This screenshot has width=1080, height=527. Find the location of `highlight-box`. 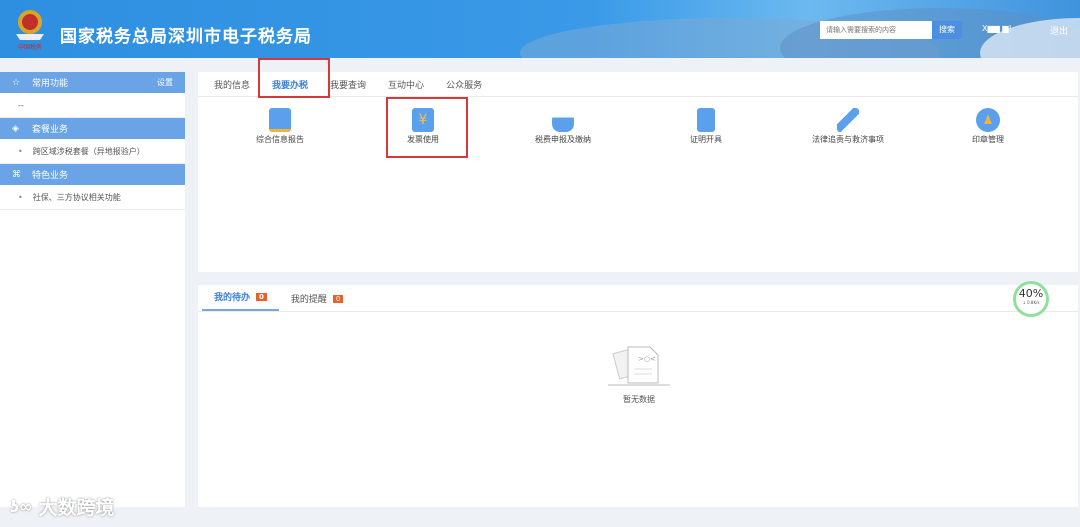

highlight-box is located at coordinates (294, 78).